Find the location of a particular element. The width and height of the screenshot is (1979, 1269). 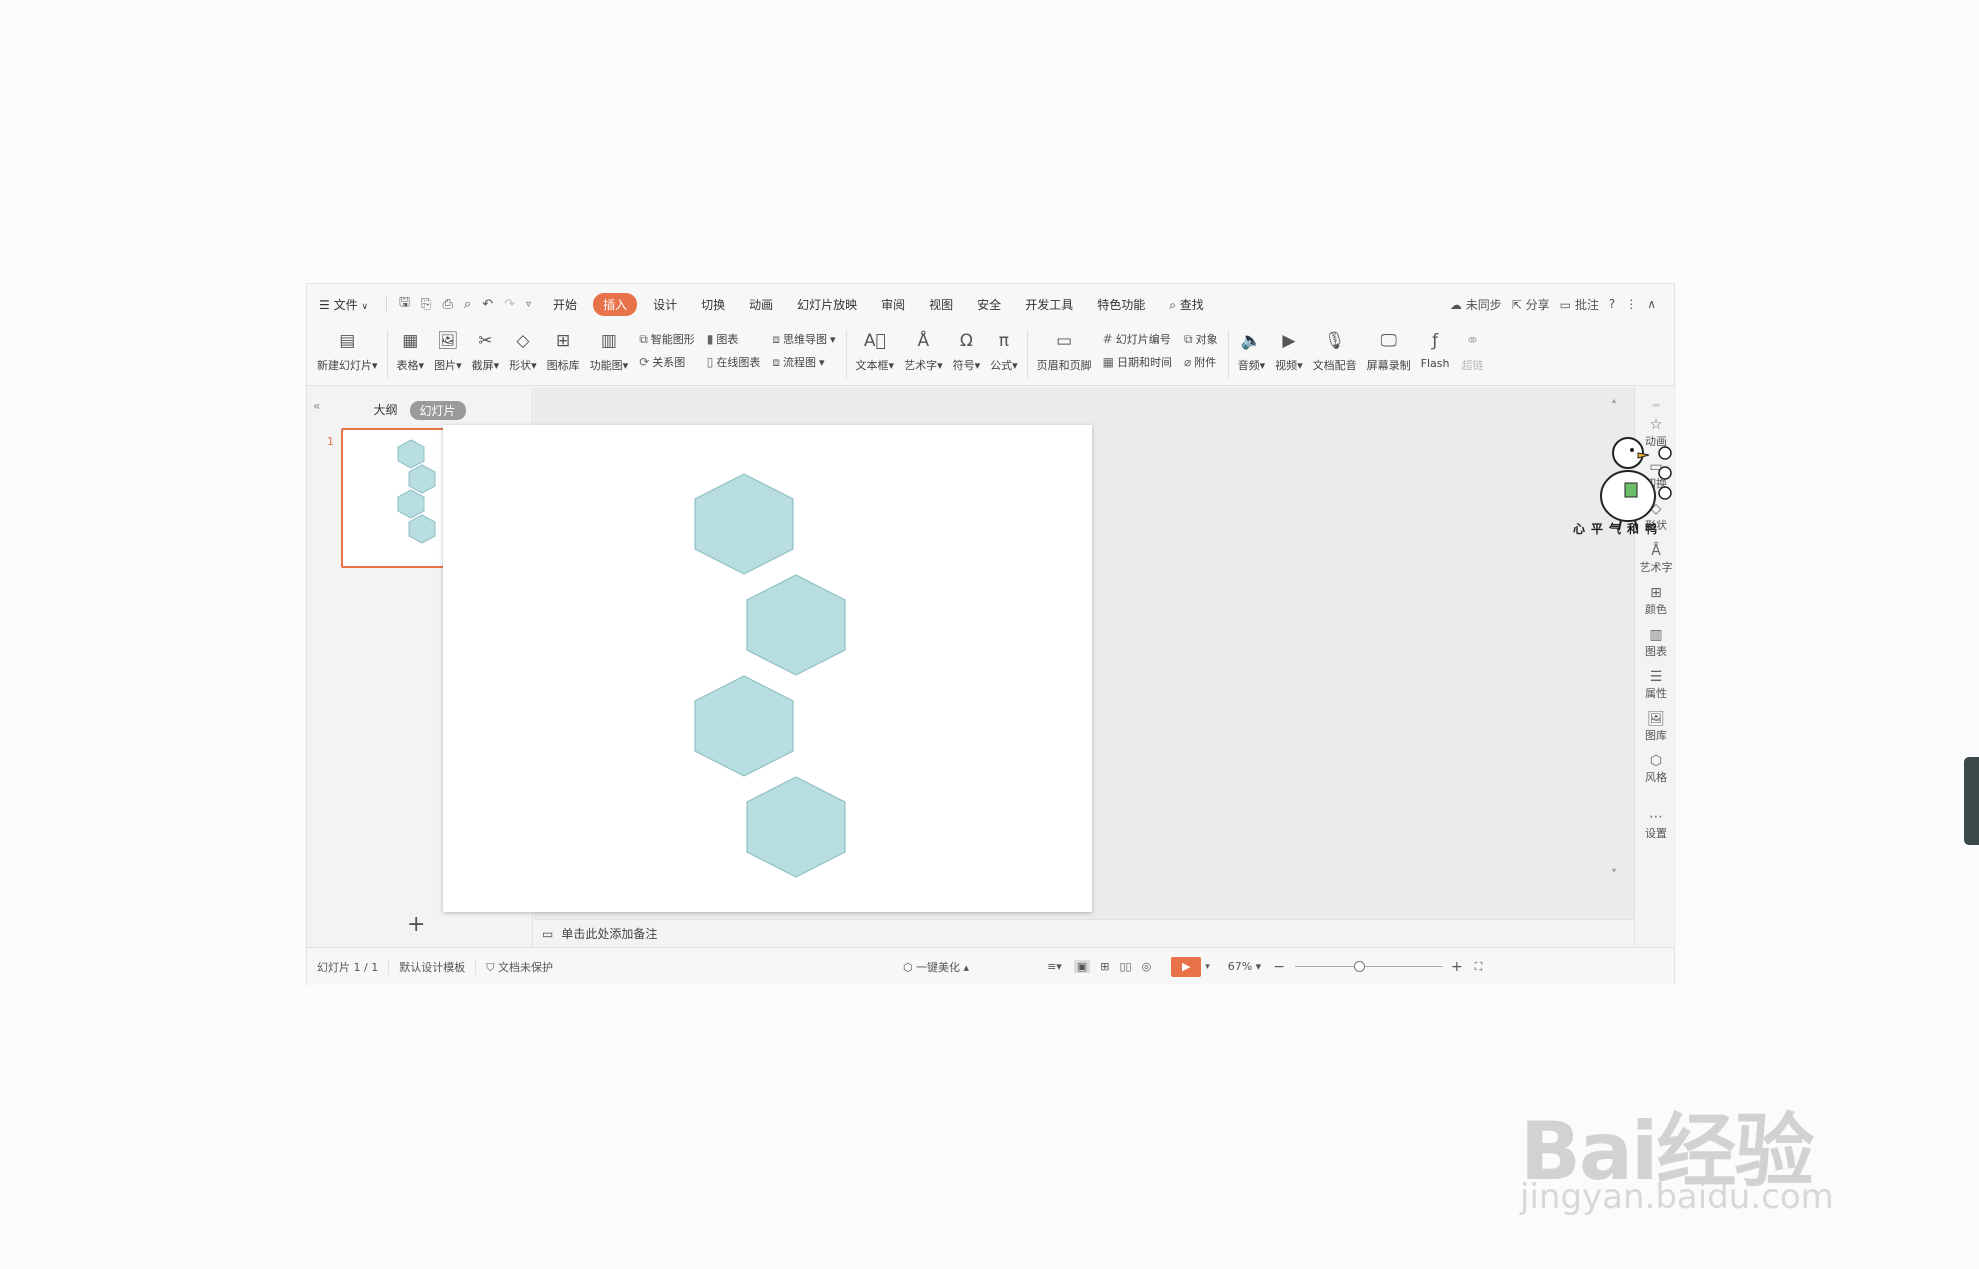

play-slideshow-button: ▶ is located at coordinates (1186, 966).